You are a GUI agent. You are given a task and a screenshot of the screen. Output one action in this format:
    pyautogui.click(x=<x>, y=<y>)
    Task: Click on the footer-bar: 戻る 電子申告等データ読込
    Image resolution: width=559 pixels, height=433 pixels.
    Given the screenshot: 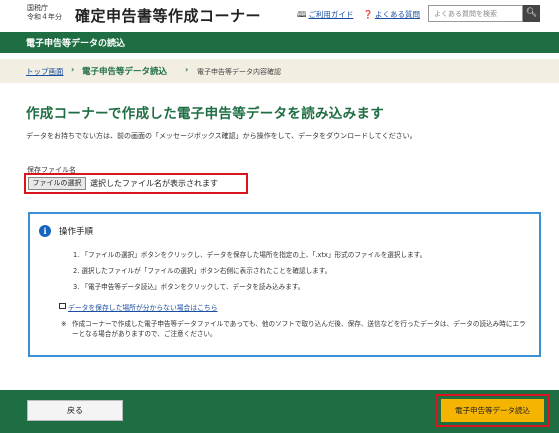 What is the action you would take?
    pyautogui.click(x=279, y=411)
    